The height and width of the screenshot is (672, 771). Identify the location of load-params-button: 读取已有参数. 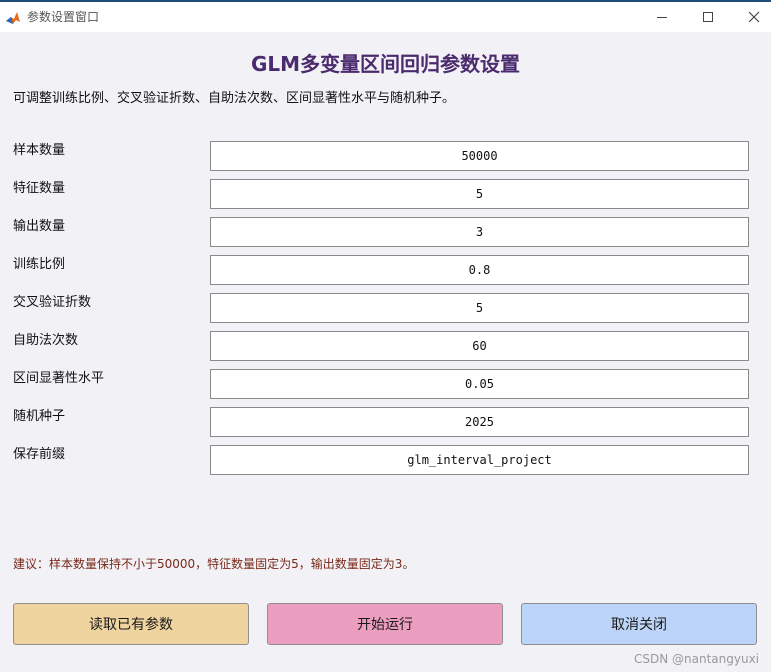
(131, 624).